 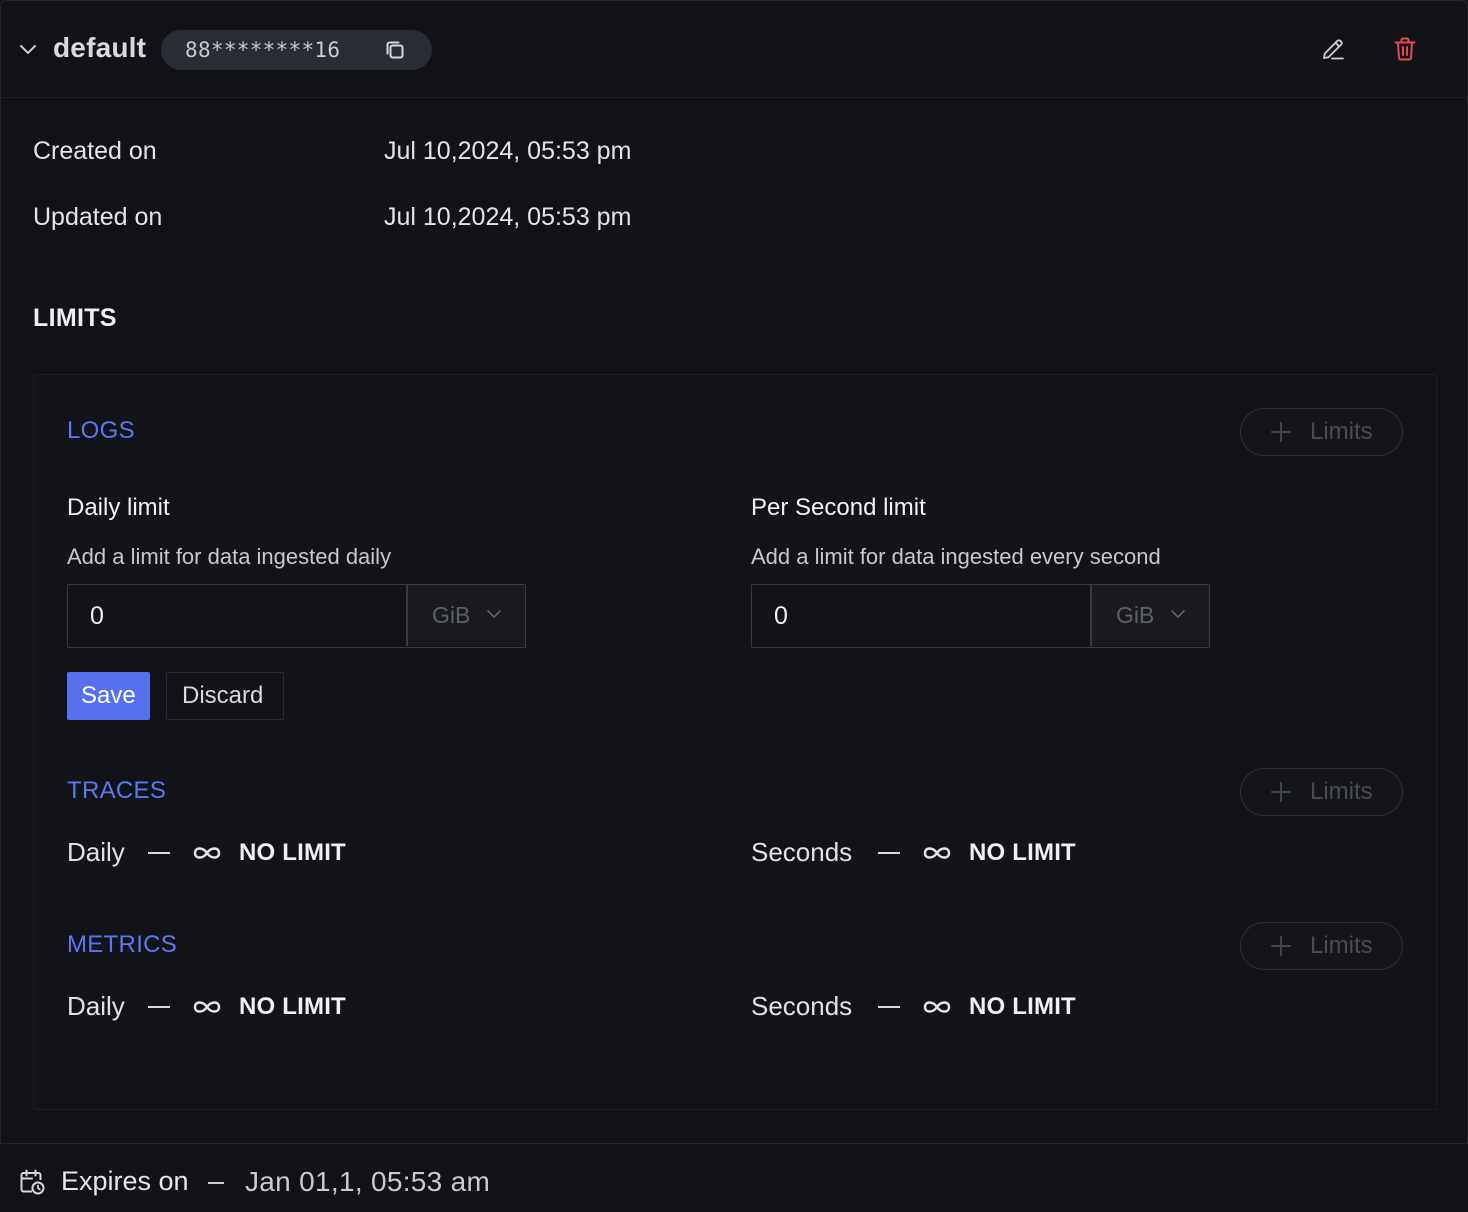 I want to click on traces-daily-label: Daily, so click(x=96, y=852).